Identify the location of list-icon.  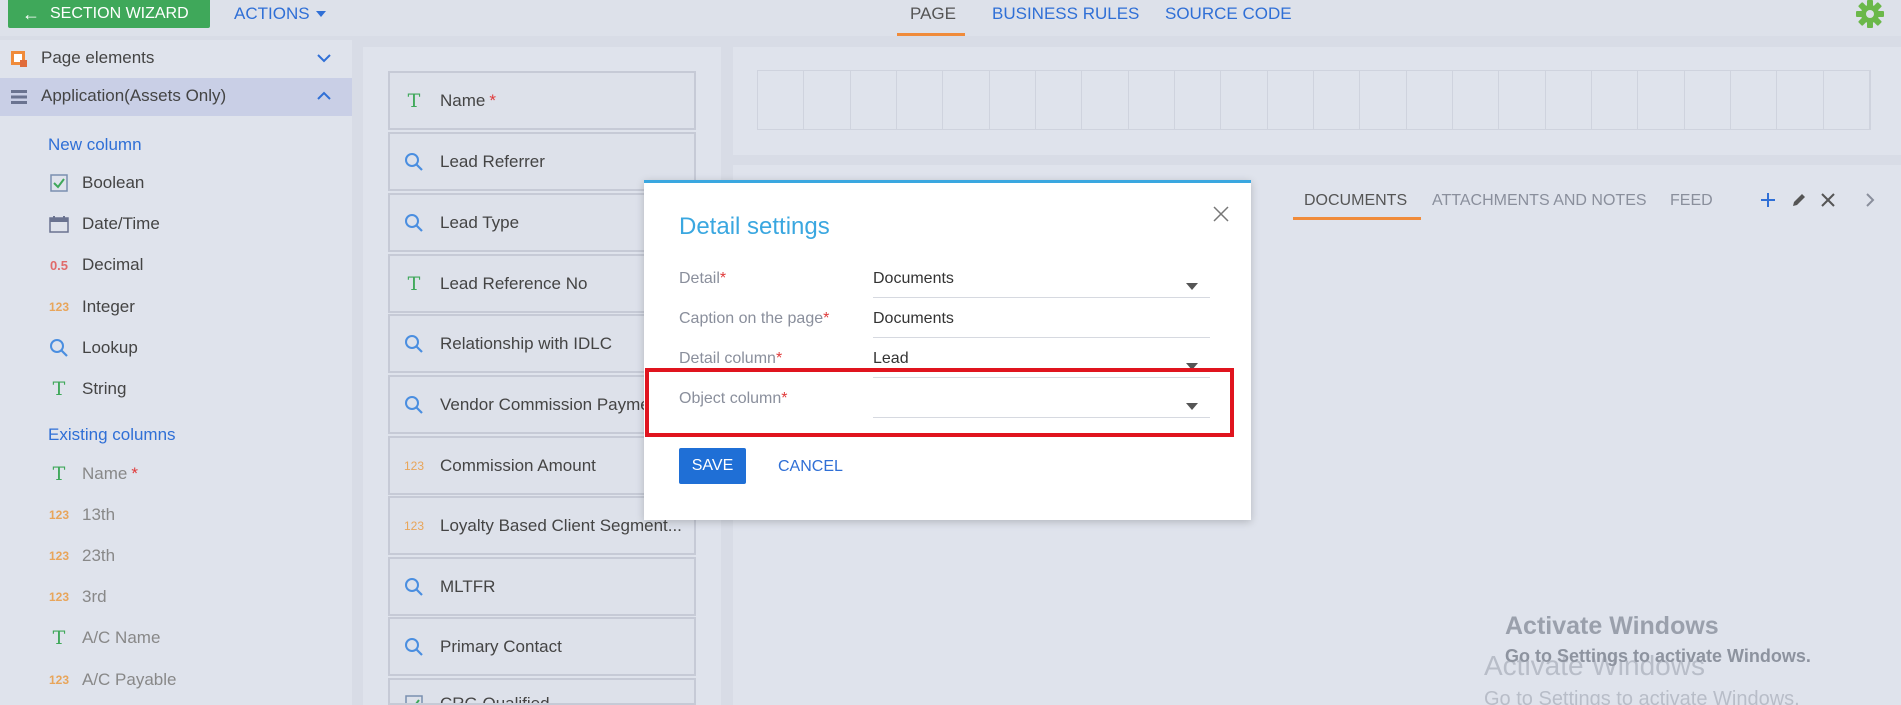
(19, 97).